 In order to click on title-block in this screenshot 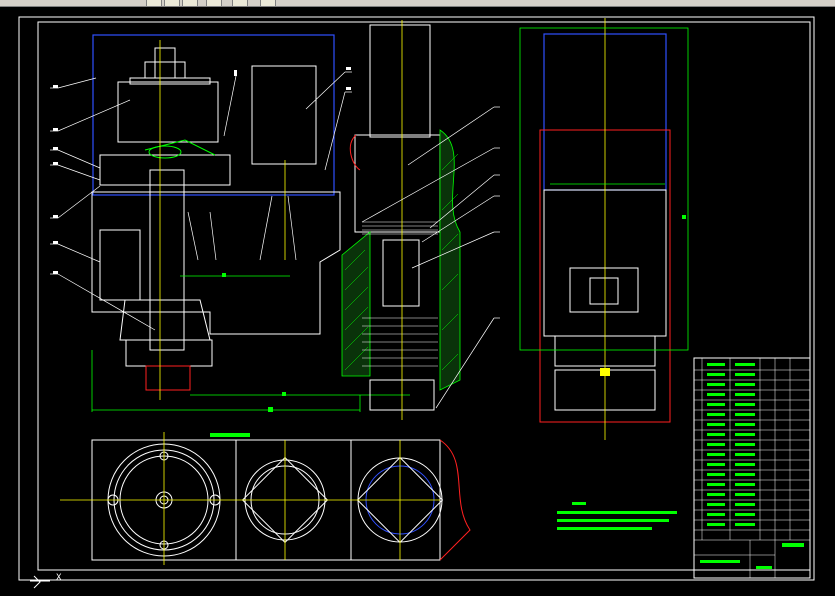, I will do `click(752, 468)`.